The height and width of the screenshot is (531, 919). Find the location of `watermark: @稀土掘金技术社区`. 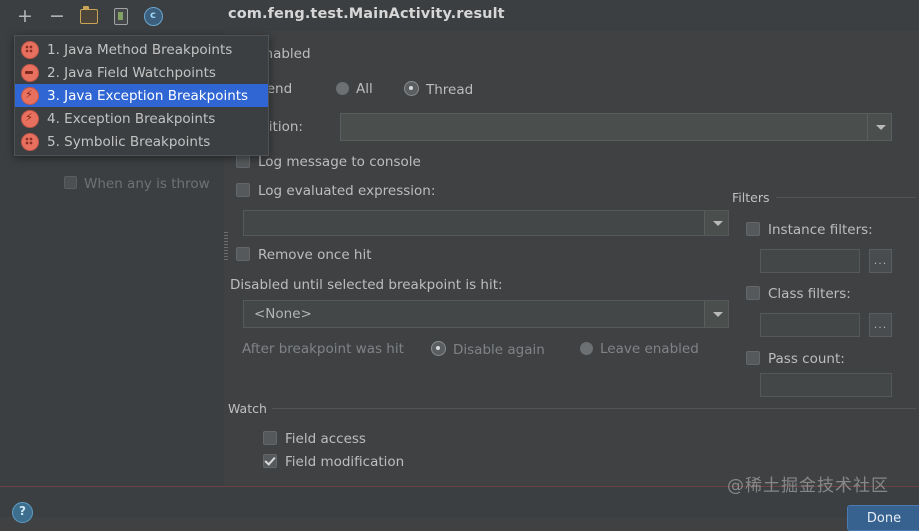

watermark: @稀土掘金技术社区 is located at coordinates (808, 486).